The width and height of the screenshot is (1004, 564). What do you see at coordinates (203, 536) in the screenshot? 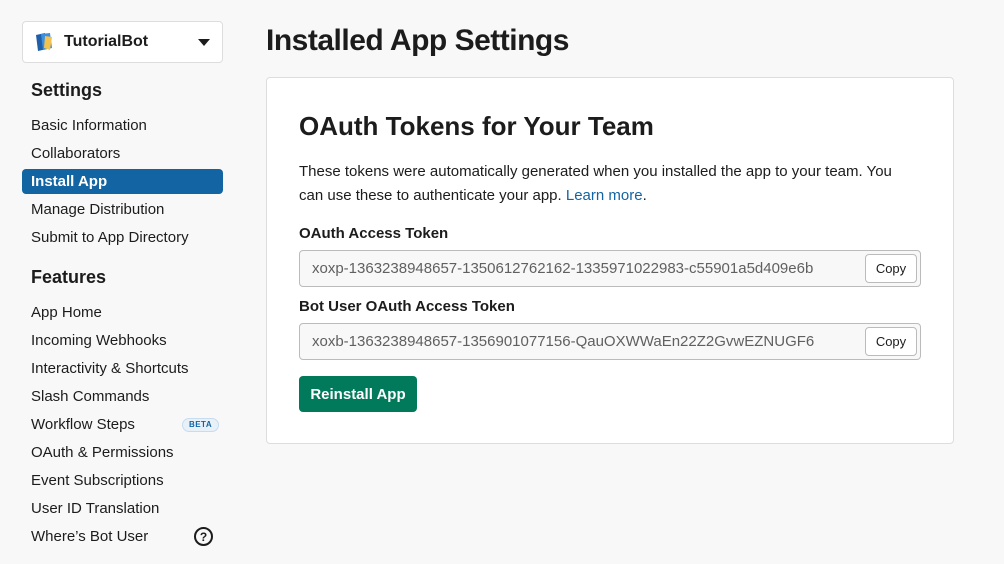
I see `help-icon: ?` at bounding box center [203, 536].